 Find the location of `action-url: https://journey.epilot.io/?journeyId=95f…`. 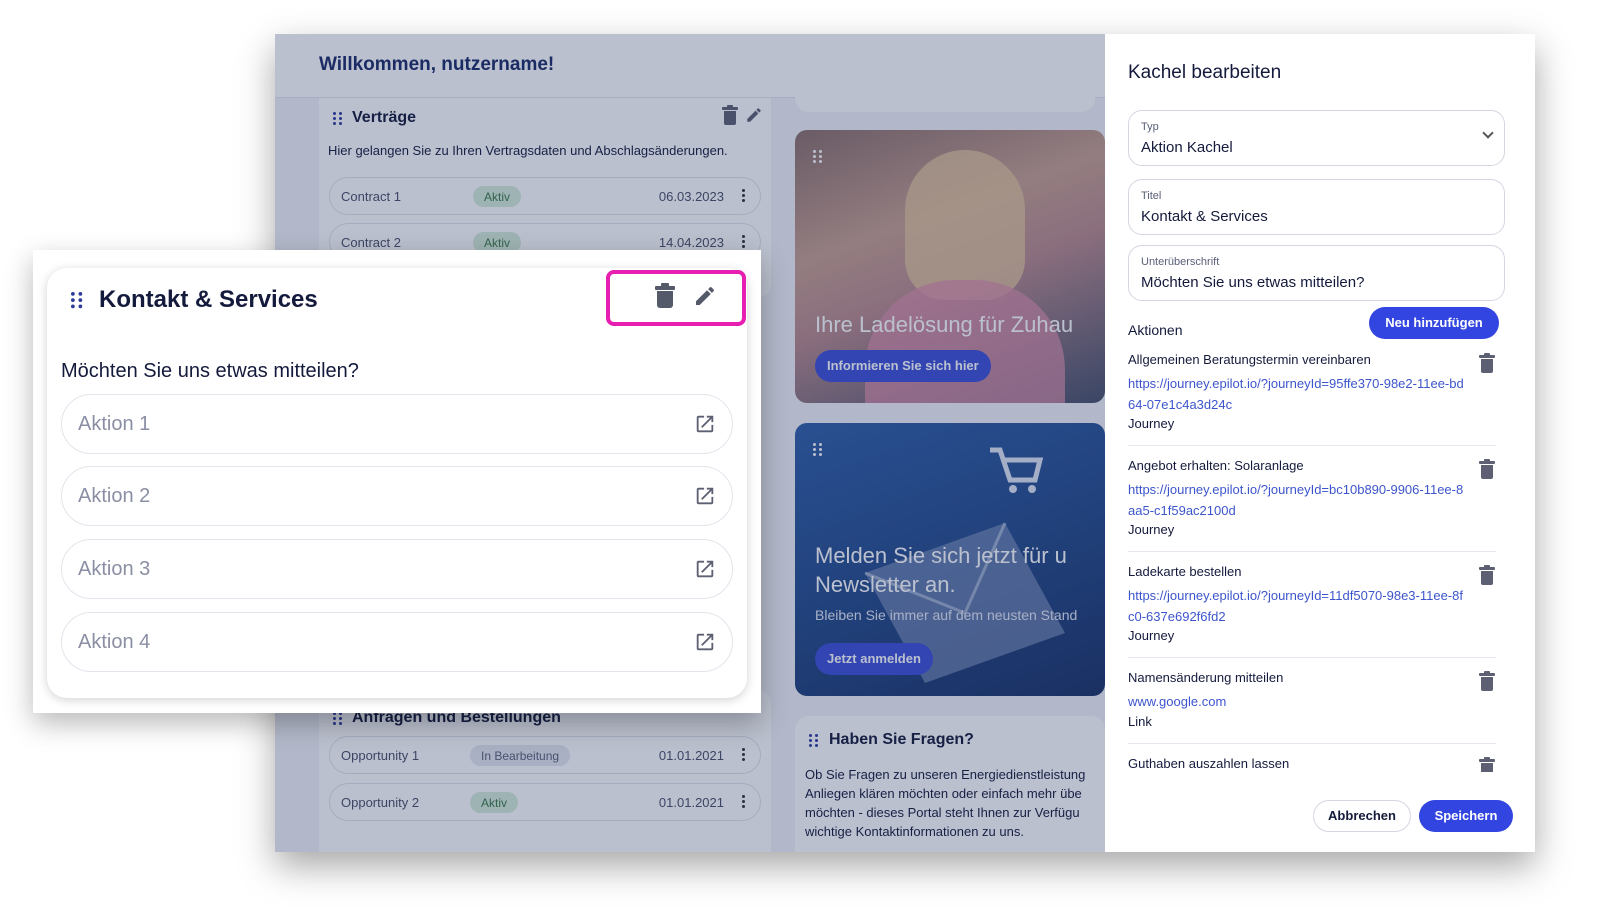

action-url: https://journey.epilot.io/?journeyId=95f… is located at coordinates (1298, 394).